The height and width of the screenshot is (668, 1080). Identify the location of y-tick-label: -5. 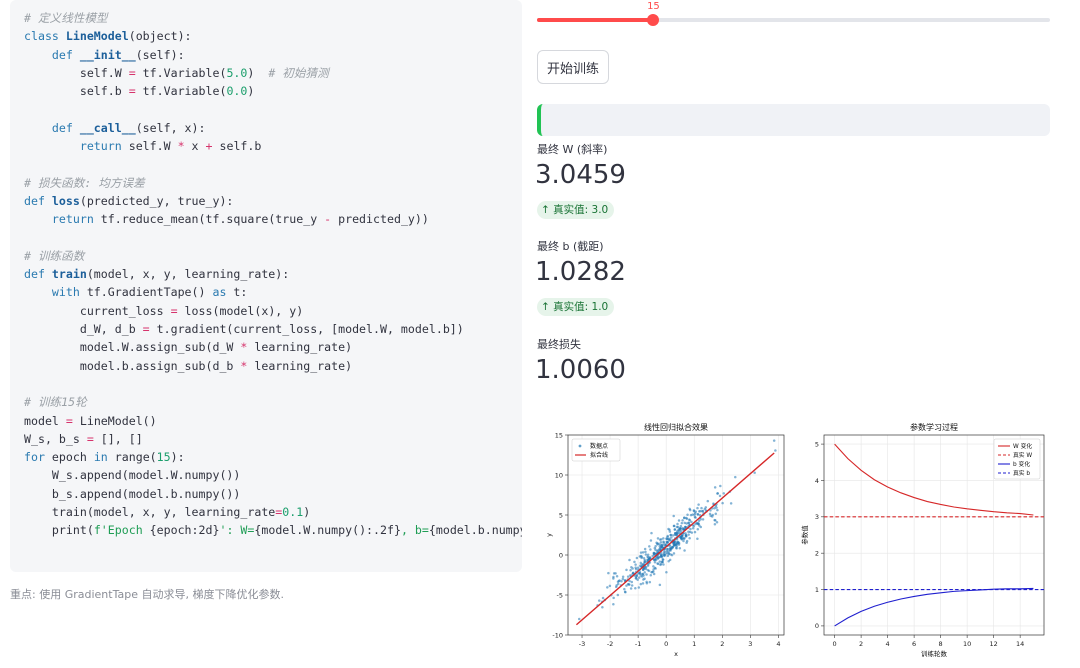
(560, 595).